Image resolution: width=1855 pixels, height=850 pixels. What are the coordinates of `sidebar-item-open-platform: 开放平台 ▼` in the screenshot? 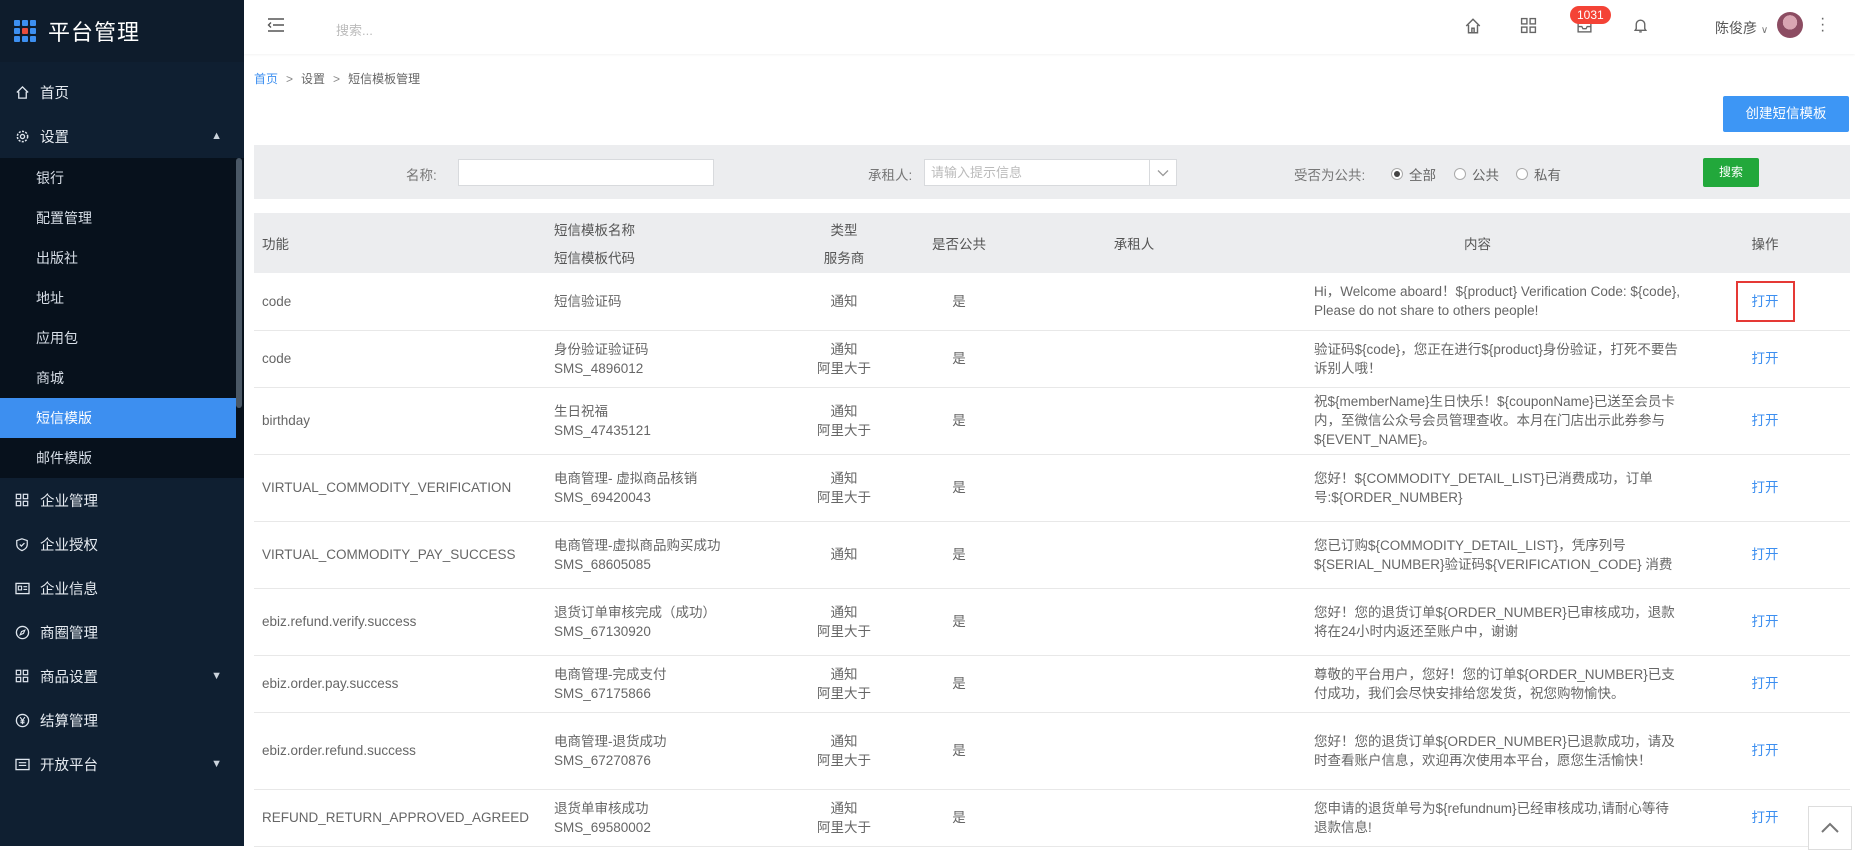 It's located at (122, 764).